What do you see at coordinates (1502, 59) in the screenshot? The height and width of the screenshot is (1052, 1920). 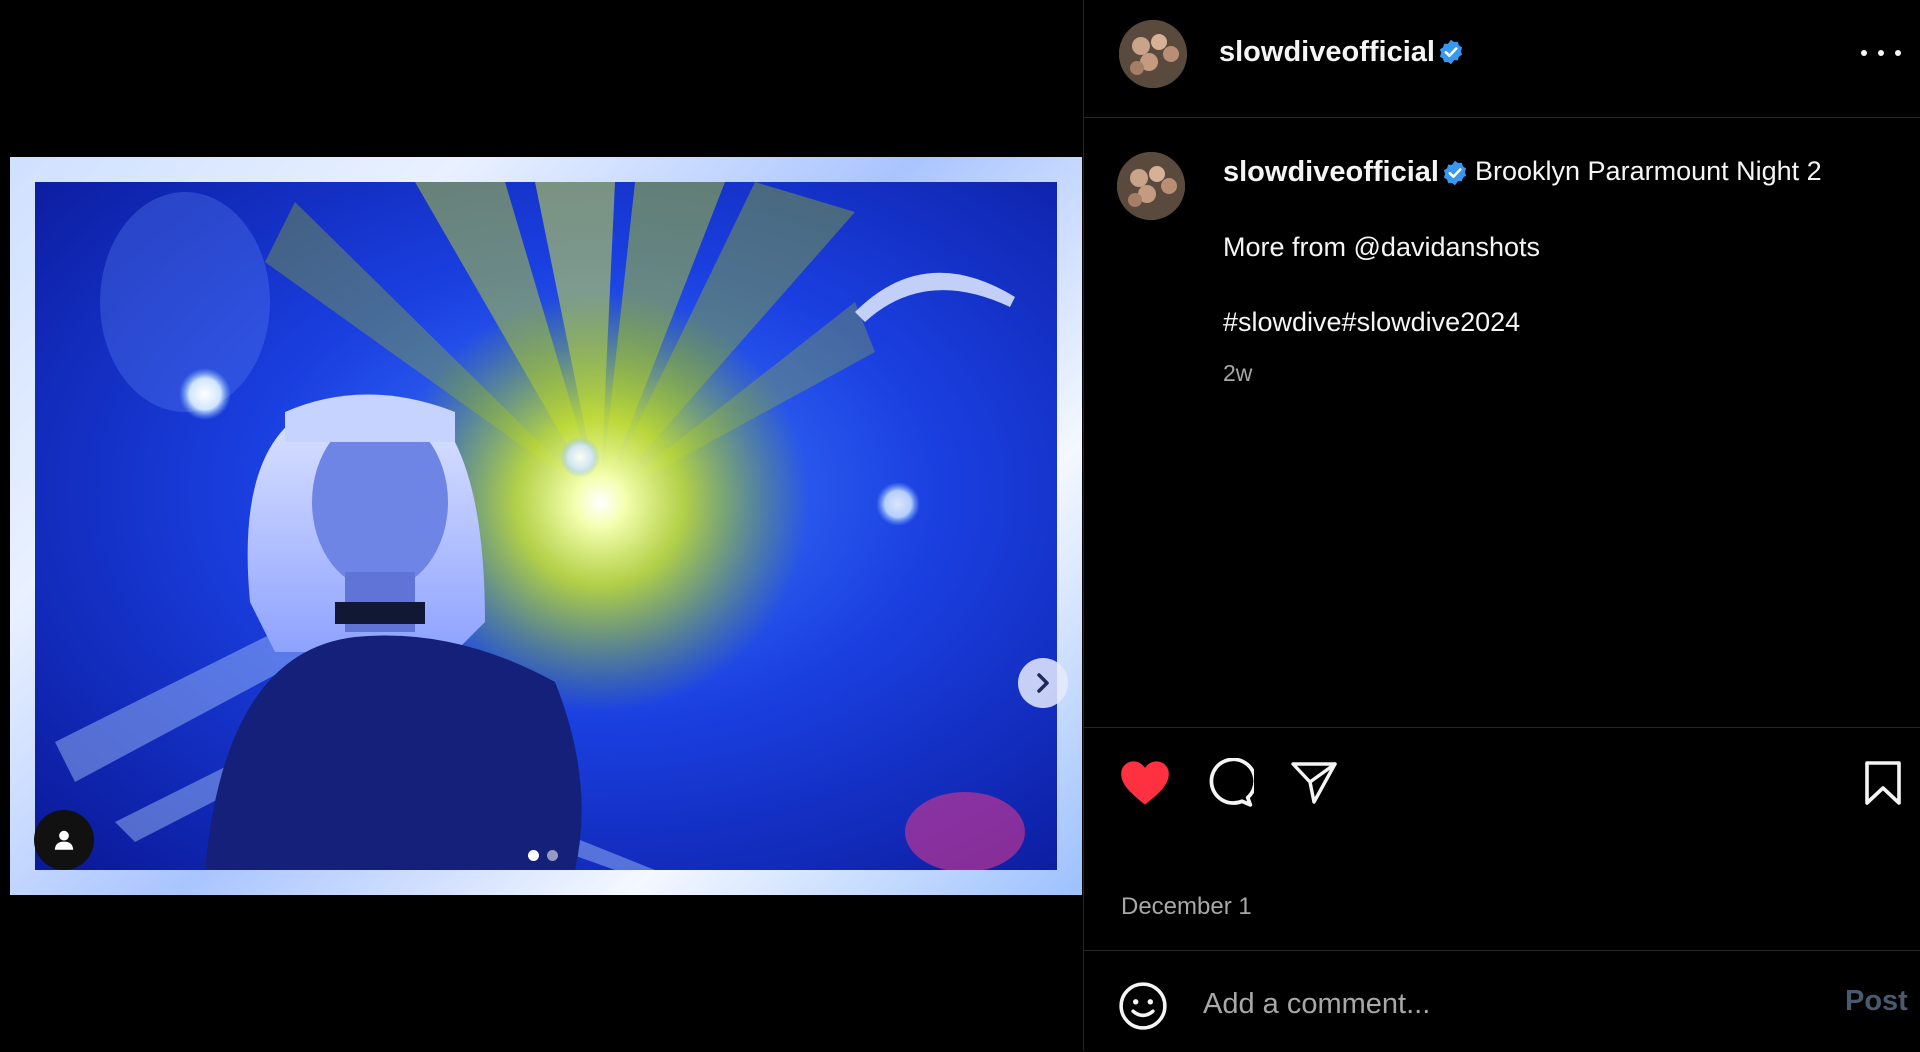 I see `post-header: slowdiveofficial` at bounding box center [1502, 59].